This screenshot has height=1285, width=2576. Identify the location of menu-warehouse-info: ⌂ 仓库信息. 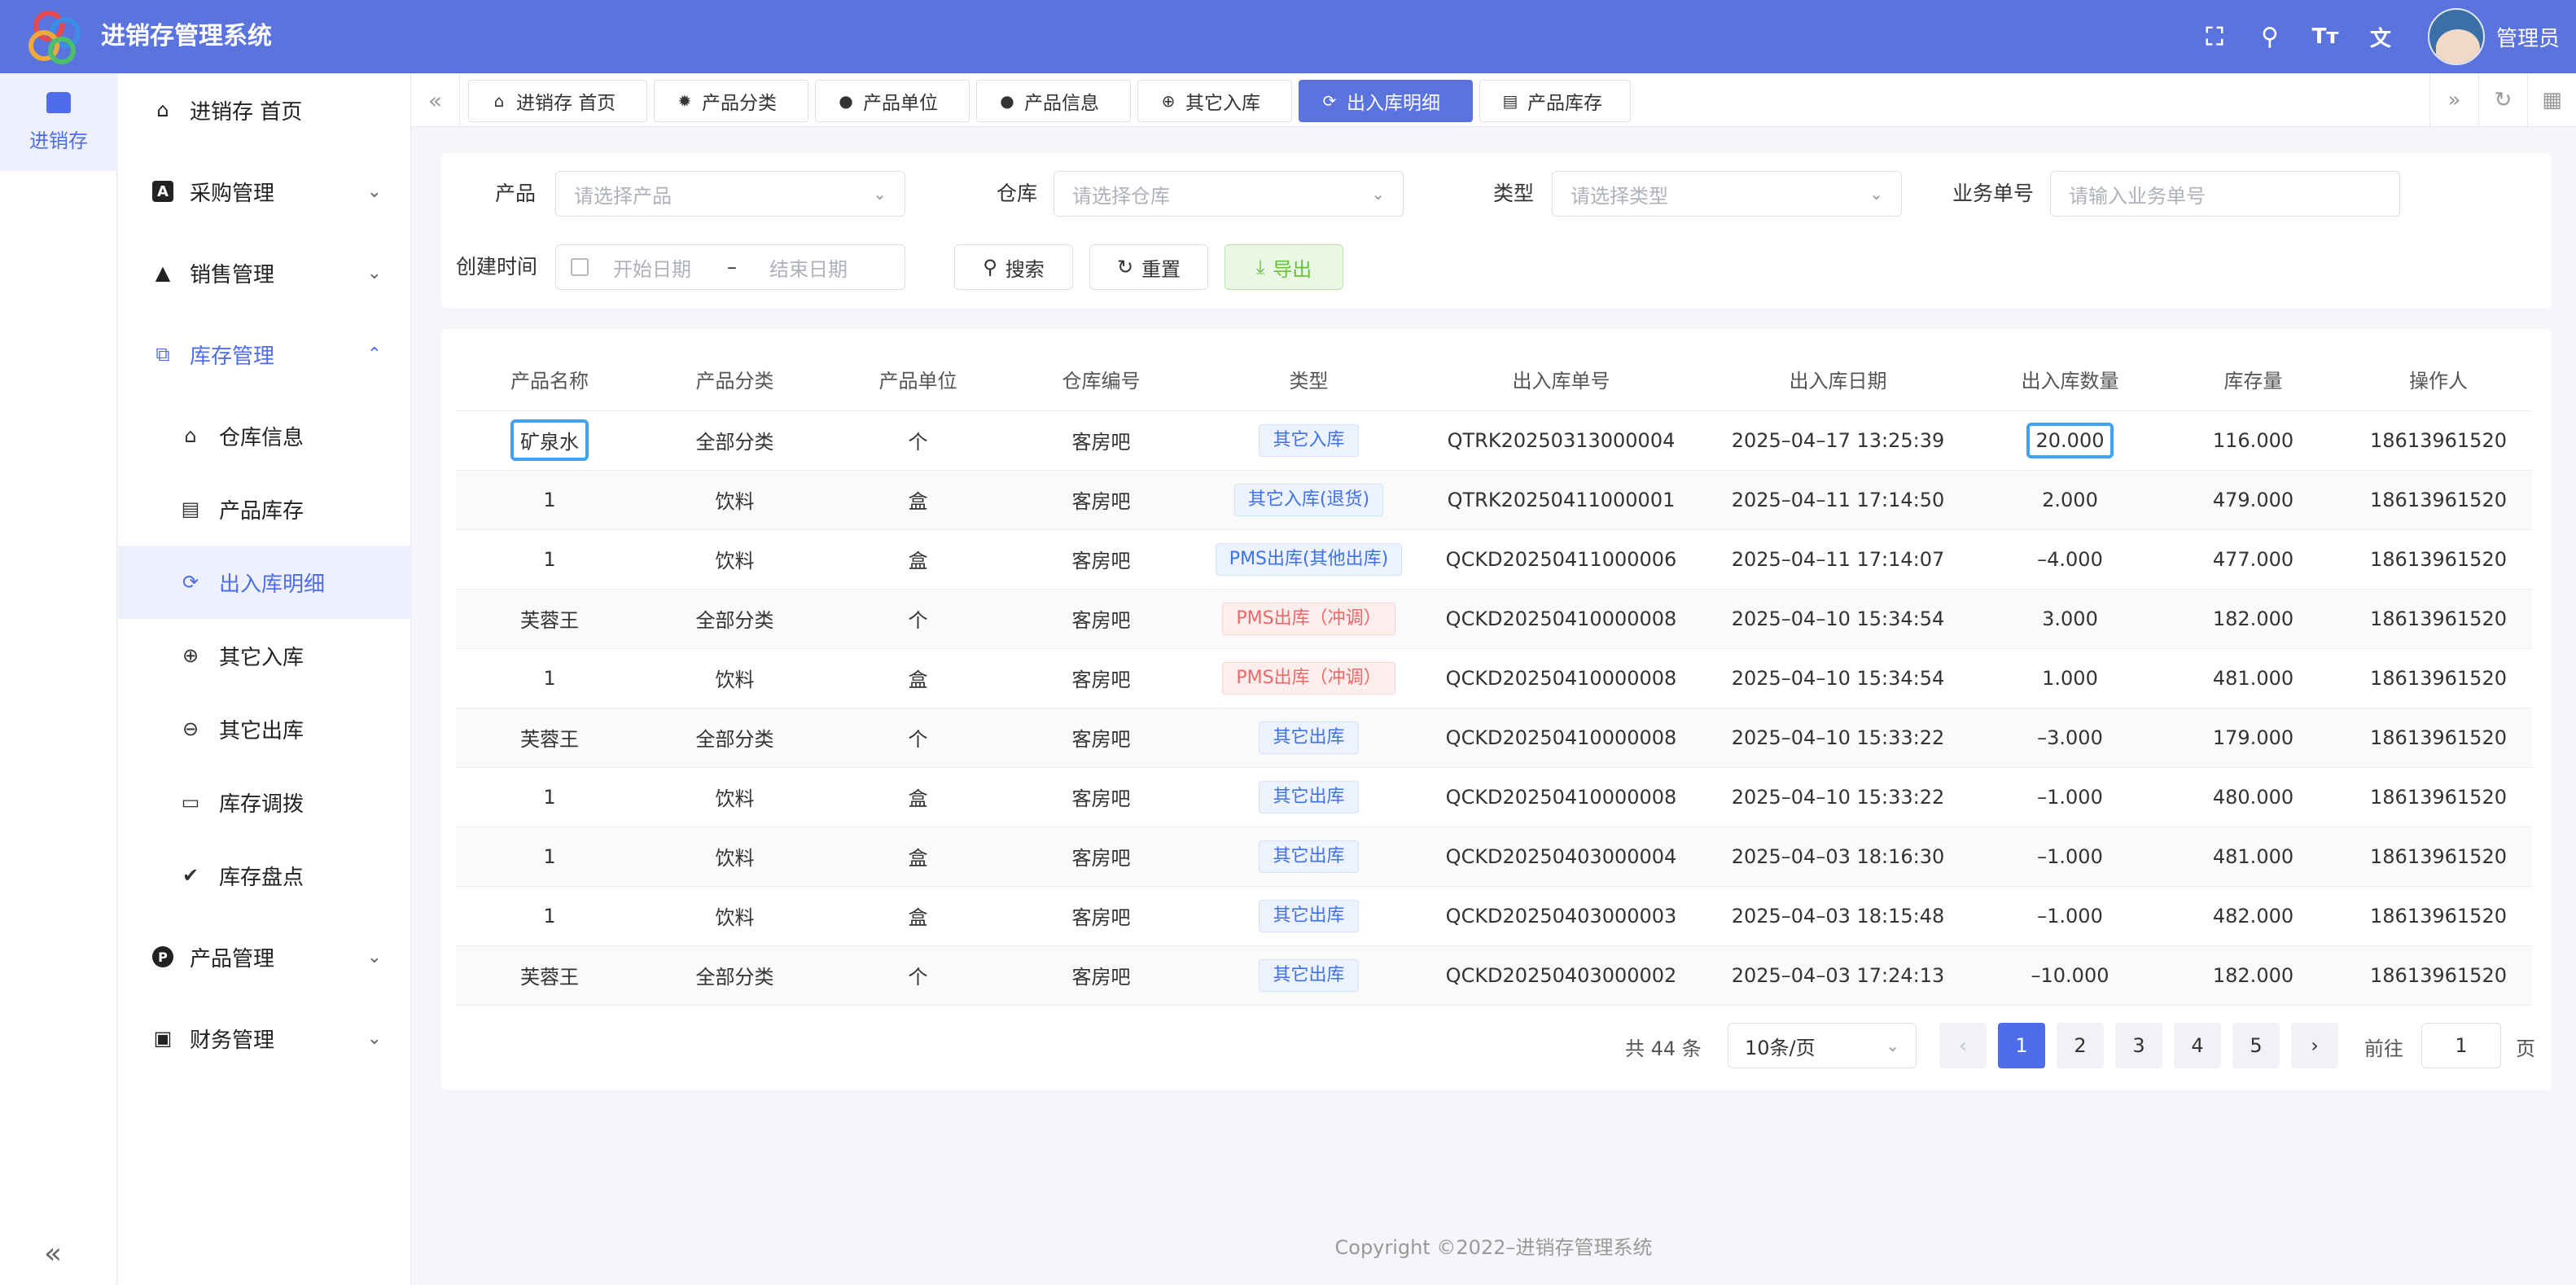
(264, 435).